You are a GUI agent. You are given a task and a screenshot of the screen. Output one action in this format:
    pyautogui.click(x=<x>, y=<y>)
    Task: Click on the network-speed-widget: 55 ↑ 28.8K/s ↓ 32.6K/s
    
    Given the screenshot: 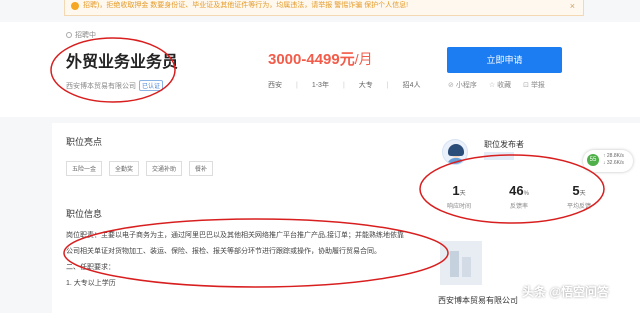 What is the action you would take?
    pyautogui.click(x=608, y=161)
    